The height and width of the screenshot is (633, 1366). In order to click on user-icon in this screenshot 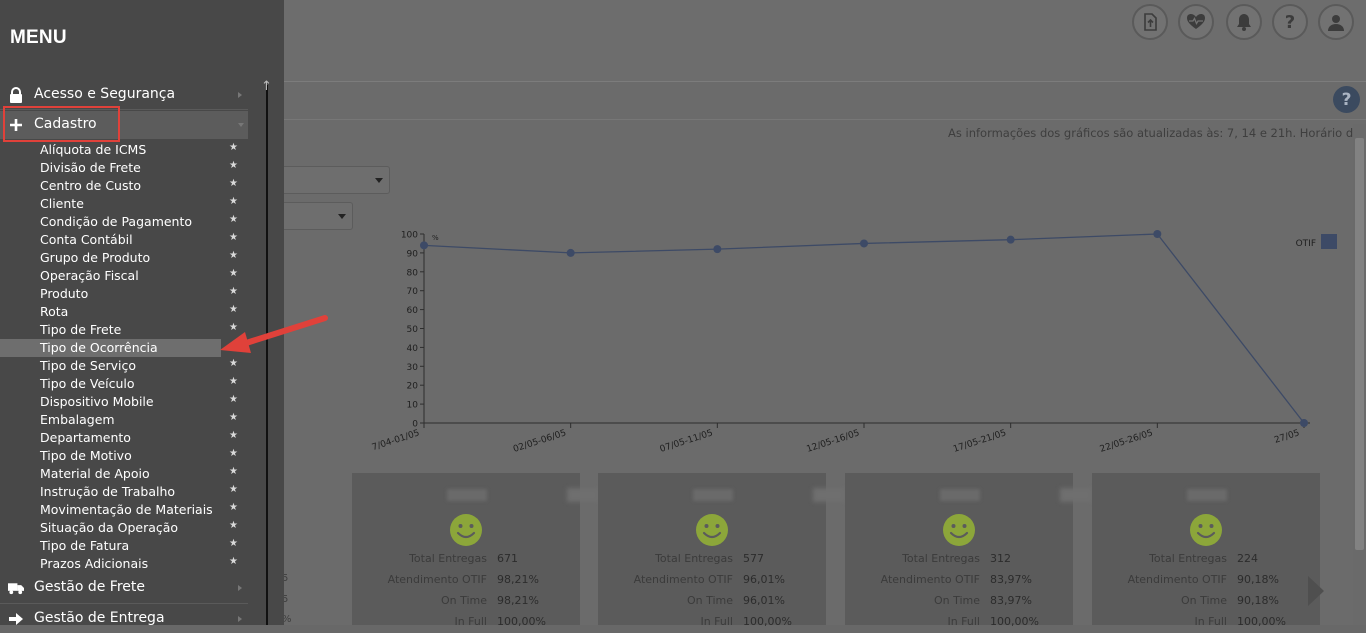, I will do `click(1336, 22)`.